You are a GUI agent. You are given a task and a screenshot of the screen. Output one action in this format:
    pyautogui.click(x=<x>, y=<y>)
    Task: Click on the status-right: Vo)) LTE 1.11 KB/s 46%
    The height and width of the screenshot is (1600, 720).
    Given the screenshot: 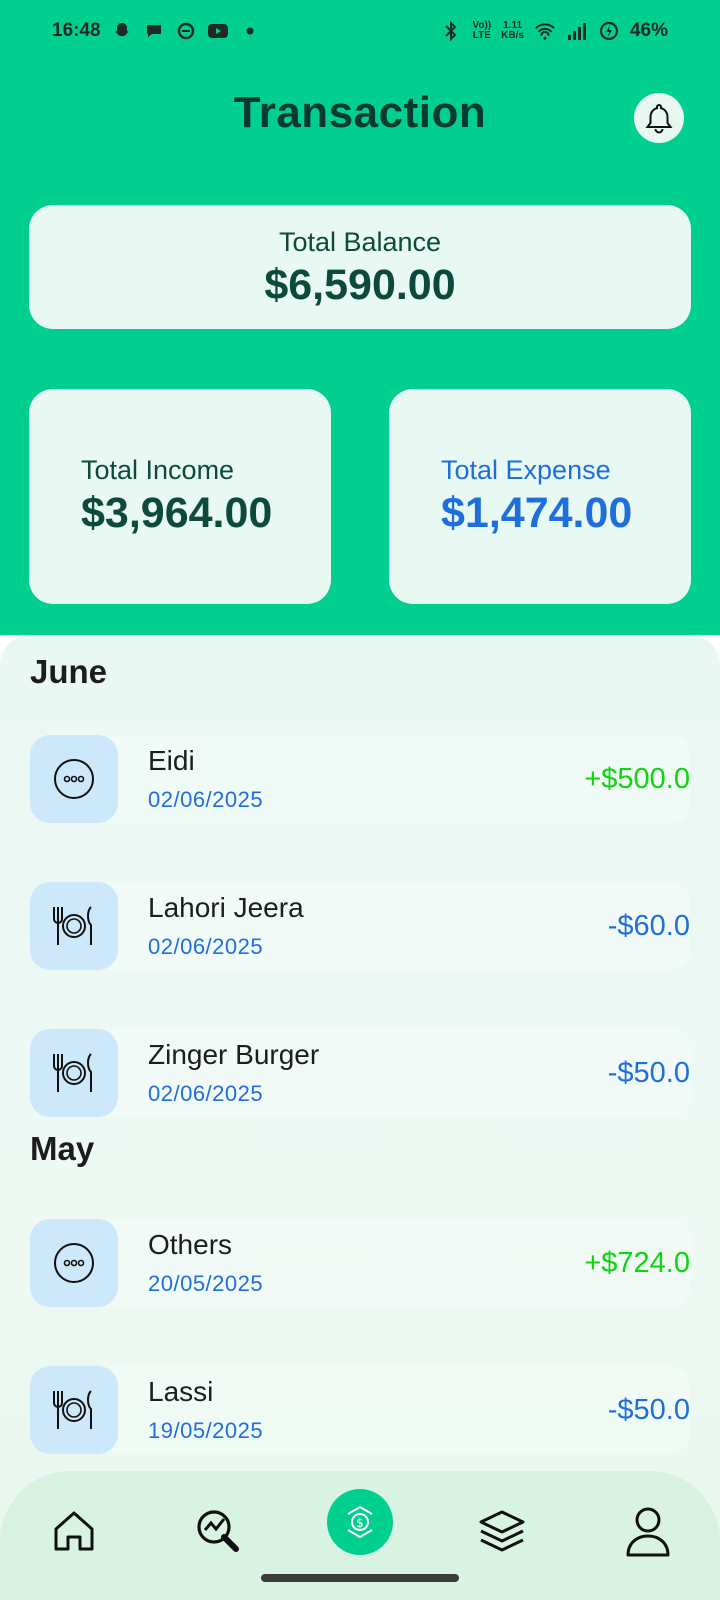 What is the action you would take?
    pyautogui.click(x=554, y=31)
    